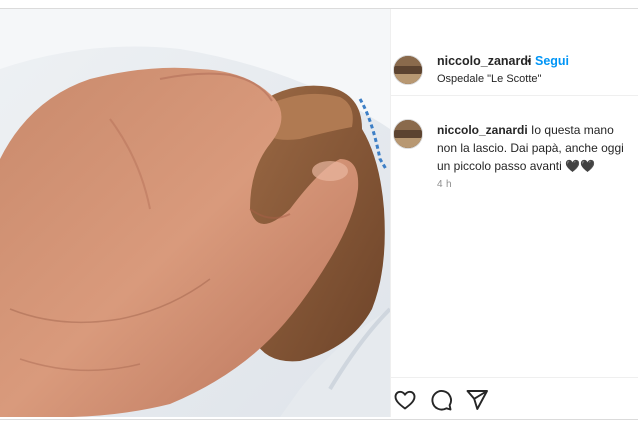 This screenshot has width=638, height=425. Describe the element at coordinates (484, 61) in the screenshot. I see `username-link: niccolo_zanardi` at that location.